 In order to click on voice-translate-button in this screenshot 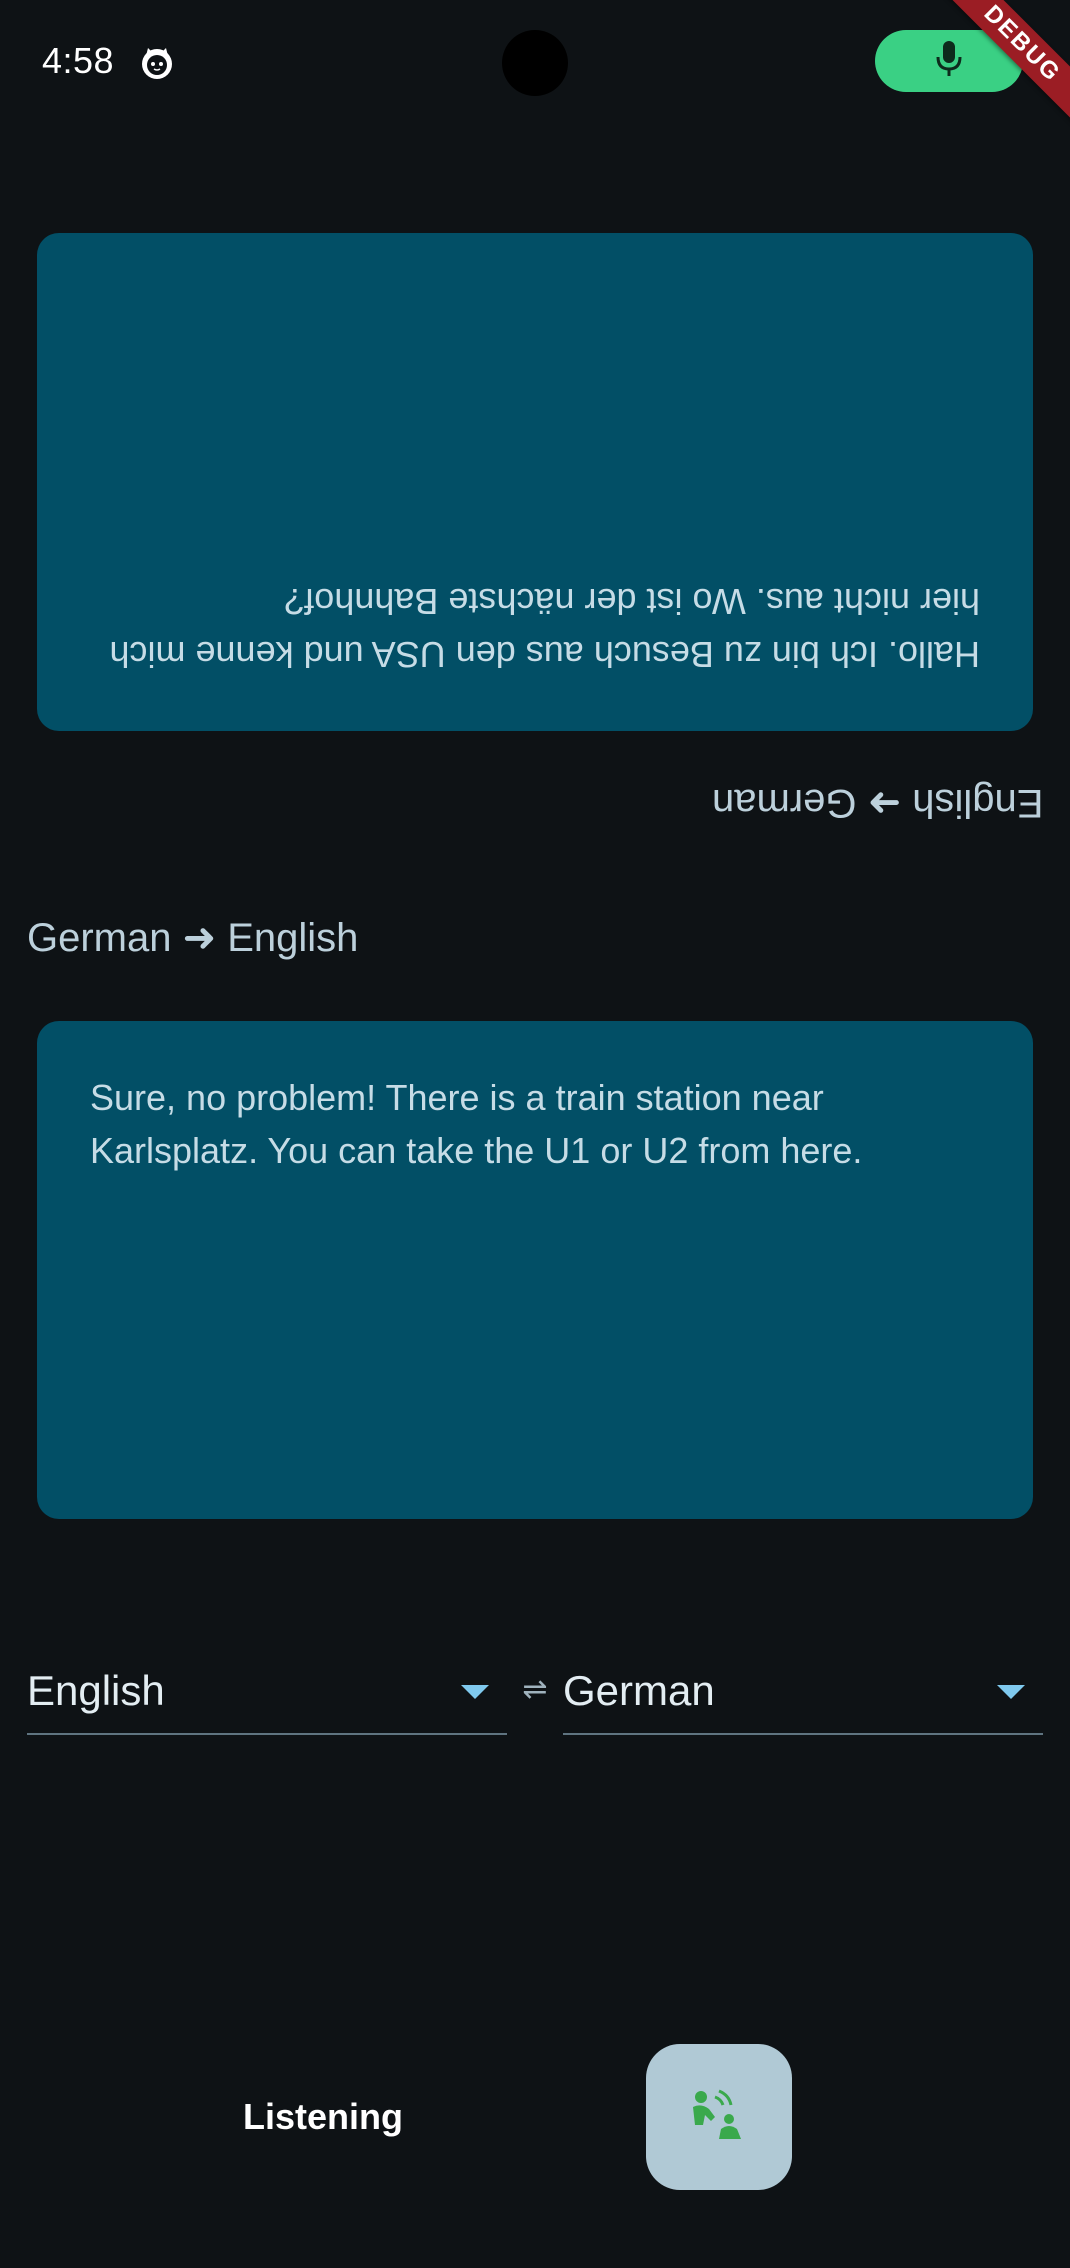, I will do `click(719, 2117)`.